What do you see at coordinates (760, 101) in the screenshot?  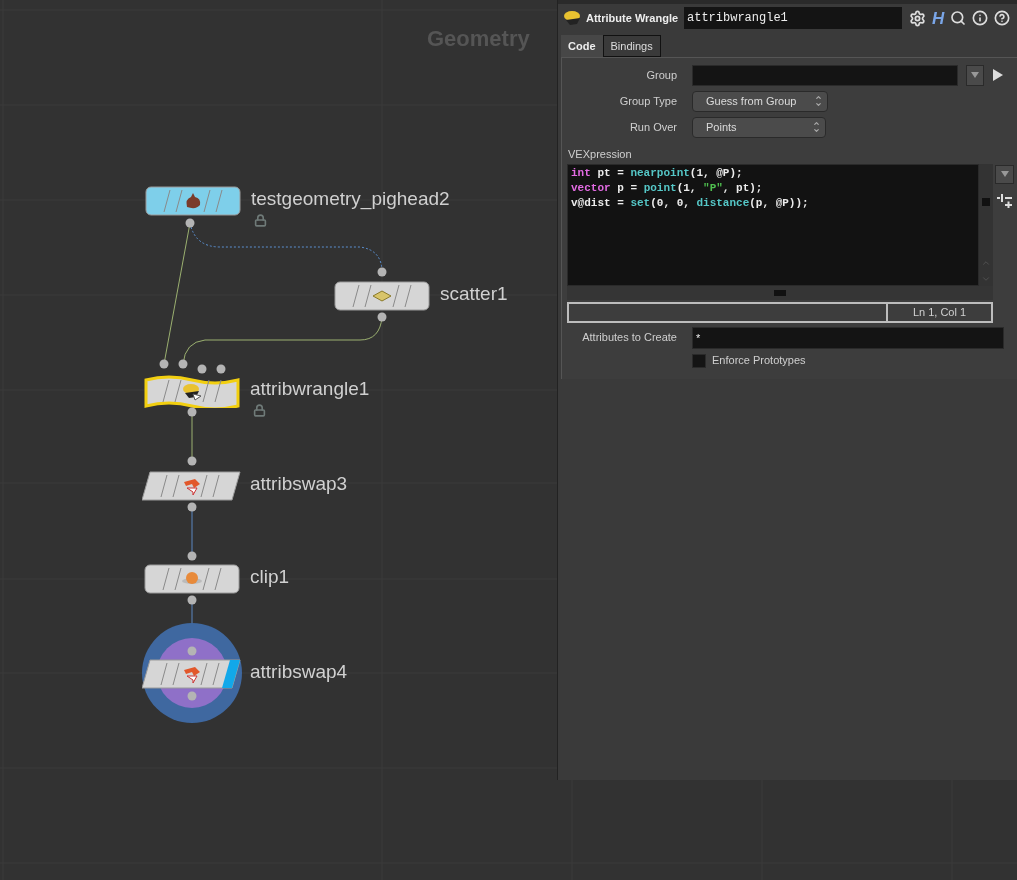 I see `menu-button: Guess from Group` at bounding box center [760, 101].